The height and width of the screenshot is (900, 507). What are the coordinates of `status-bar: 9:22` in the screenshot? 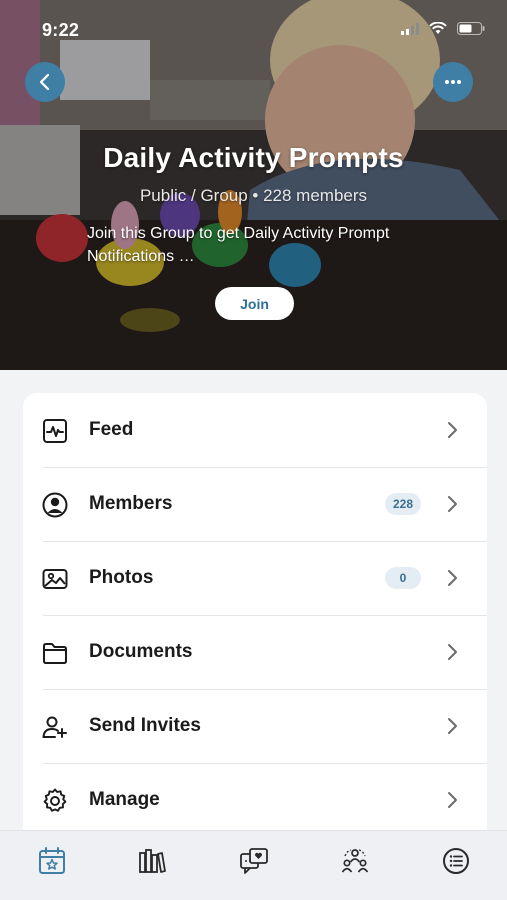 It's located at (253, 30).